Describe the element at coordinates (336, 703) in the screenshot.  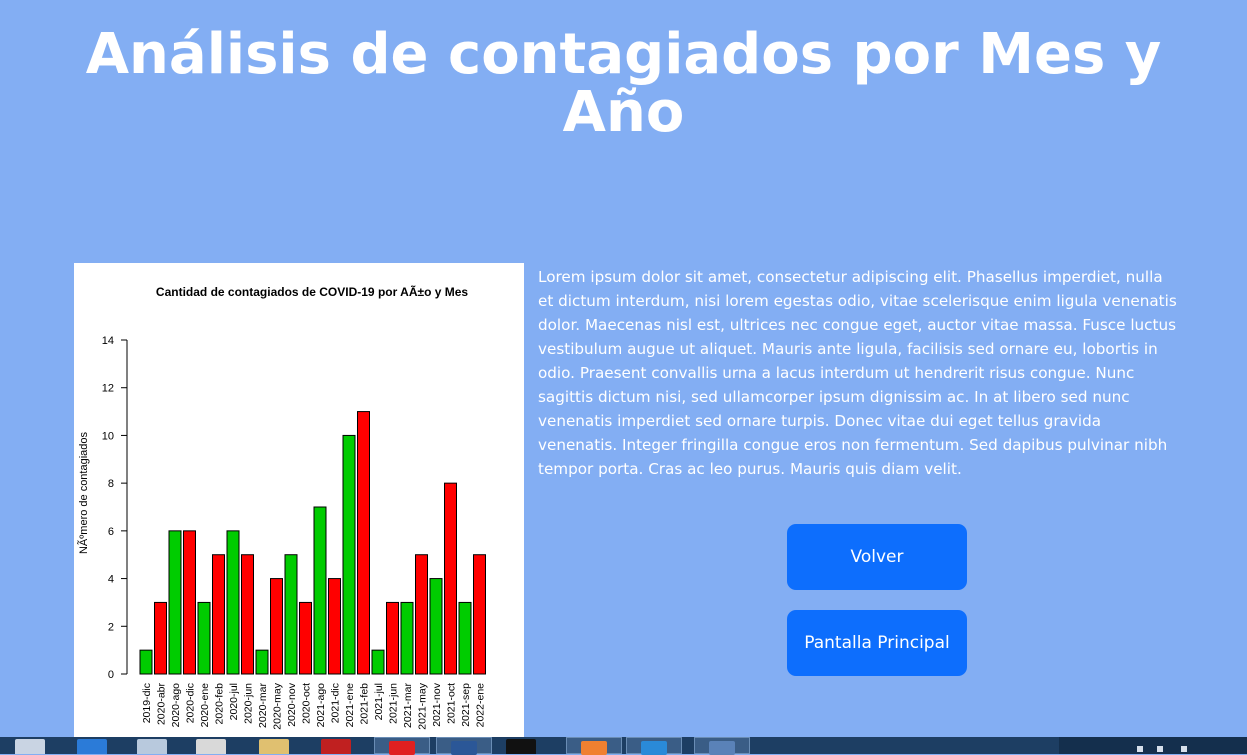
I see `x-tick-label: 2021-dic` at that location.